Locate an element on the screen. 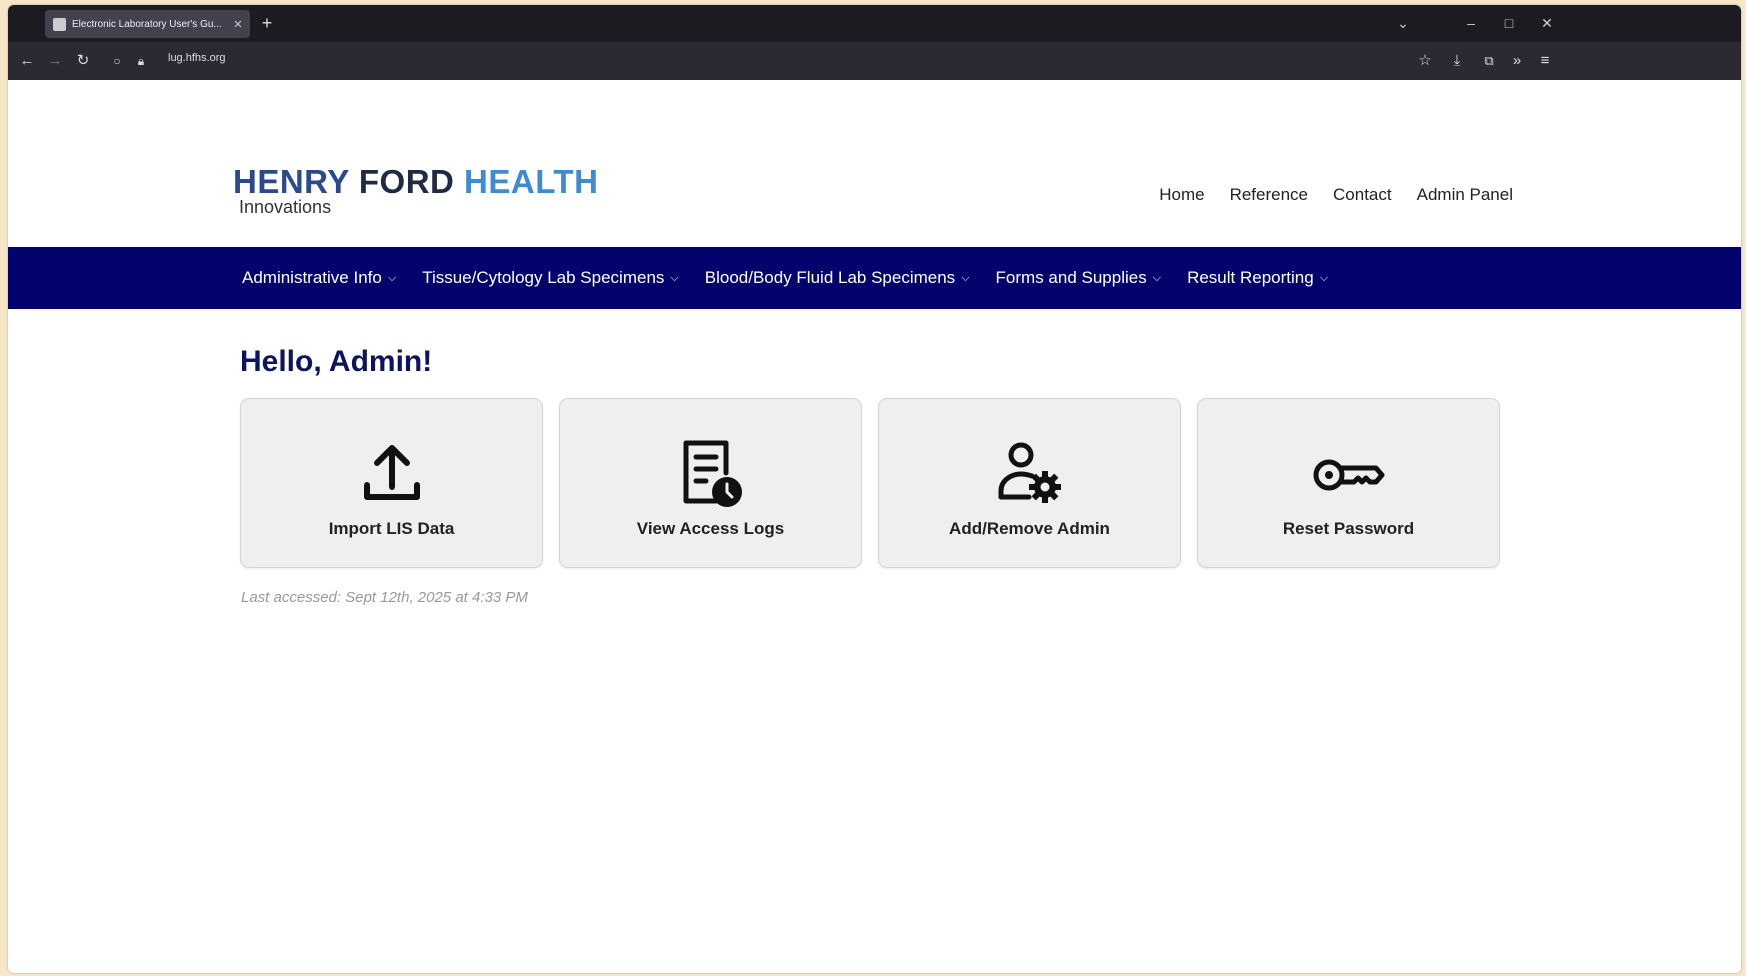  menu-forms-supplies: Forms and Supplies ⌵ is located at coordinates (1079, 278).